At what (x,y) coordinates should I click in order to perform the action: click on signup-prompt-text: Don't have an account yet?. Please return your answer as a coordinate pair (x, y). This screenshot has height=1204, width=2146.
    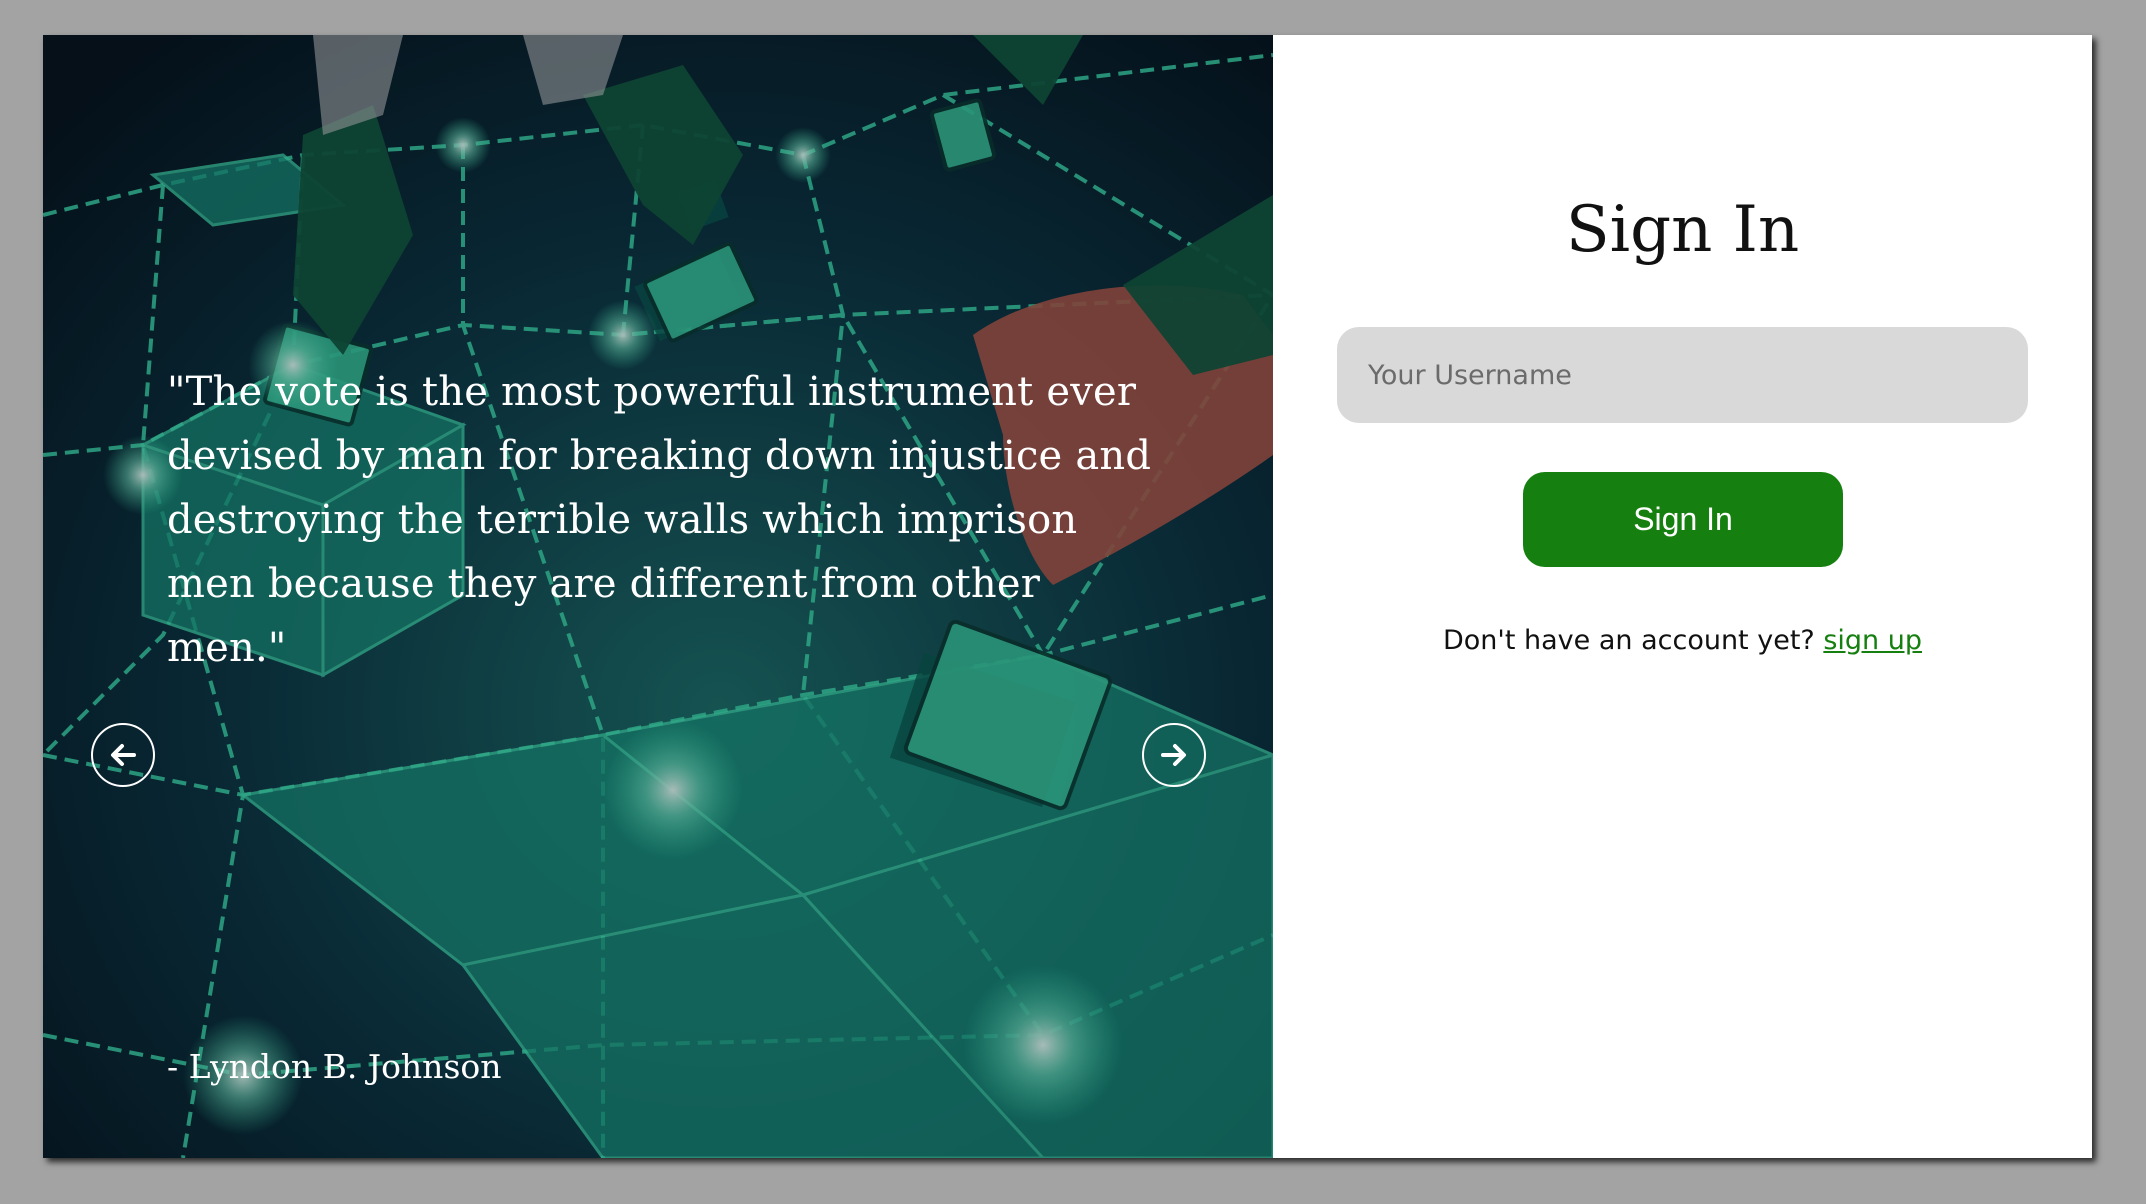
    Looking at the image, I should click on (1629, 640).